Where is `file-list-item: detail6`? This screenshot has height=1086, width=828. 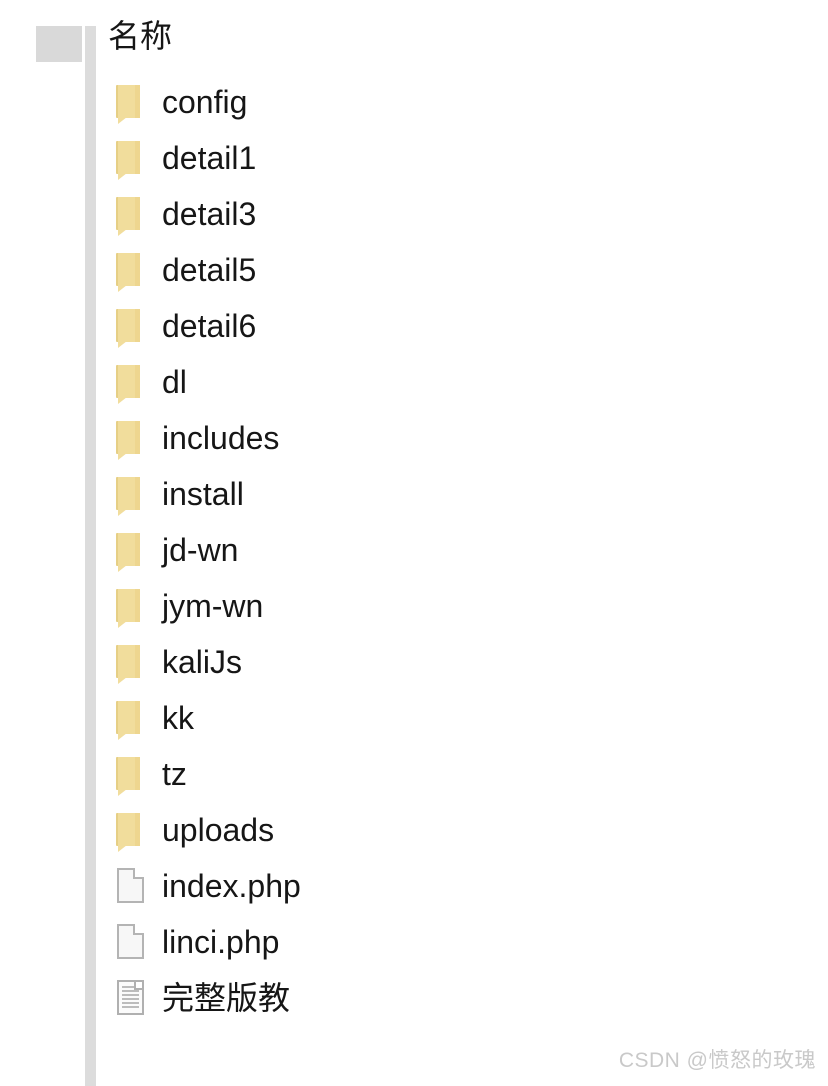 file-list-item: detail6 is located at coordinates (201, 326).